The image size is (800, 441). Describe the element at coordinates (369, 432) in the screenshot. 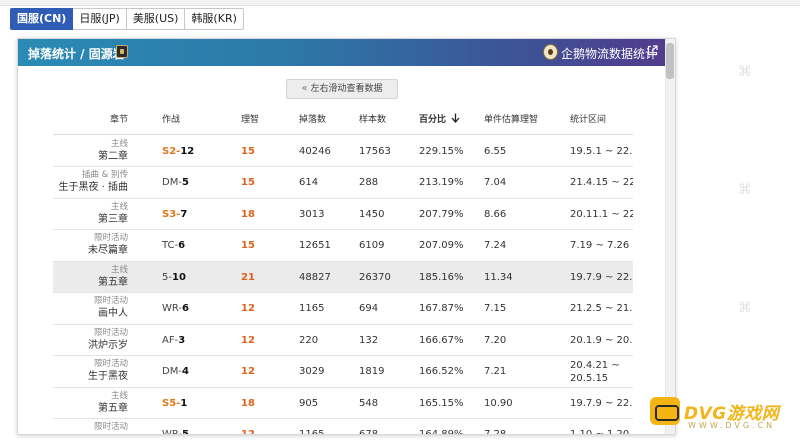

I see `cell-samples: 678` at that location.